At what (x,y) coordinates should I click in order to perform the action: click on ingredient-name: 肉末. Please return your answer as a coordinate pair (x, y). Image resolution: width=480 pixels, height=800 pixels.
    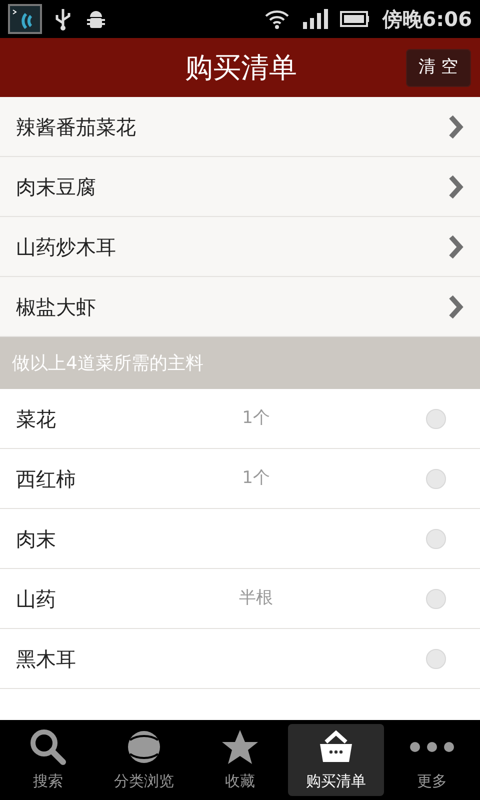
    Looking at the image, I should click on (36, 539).